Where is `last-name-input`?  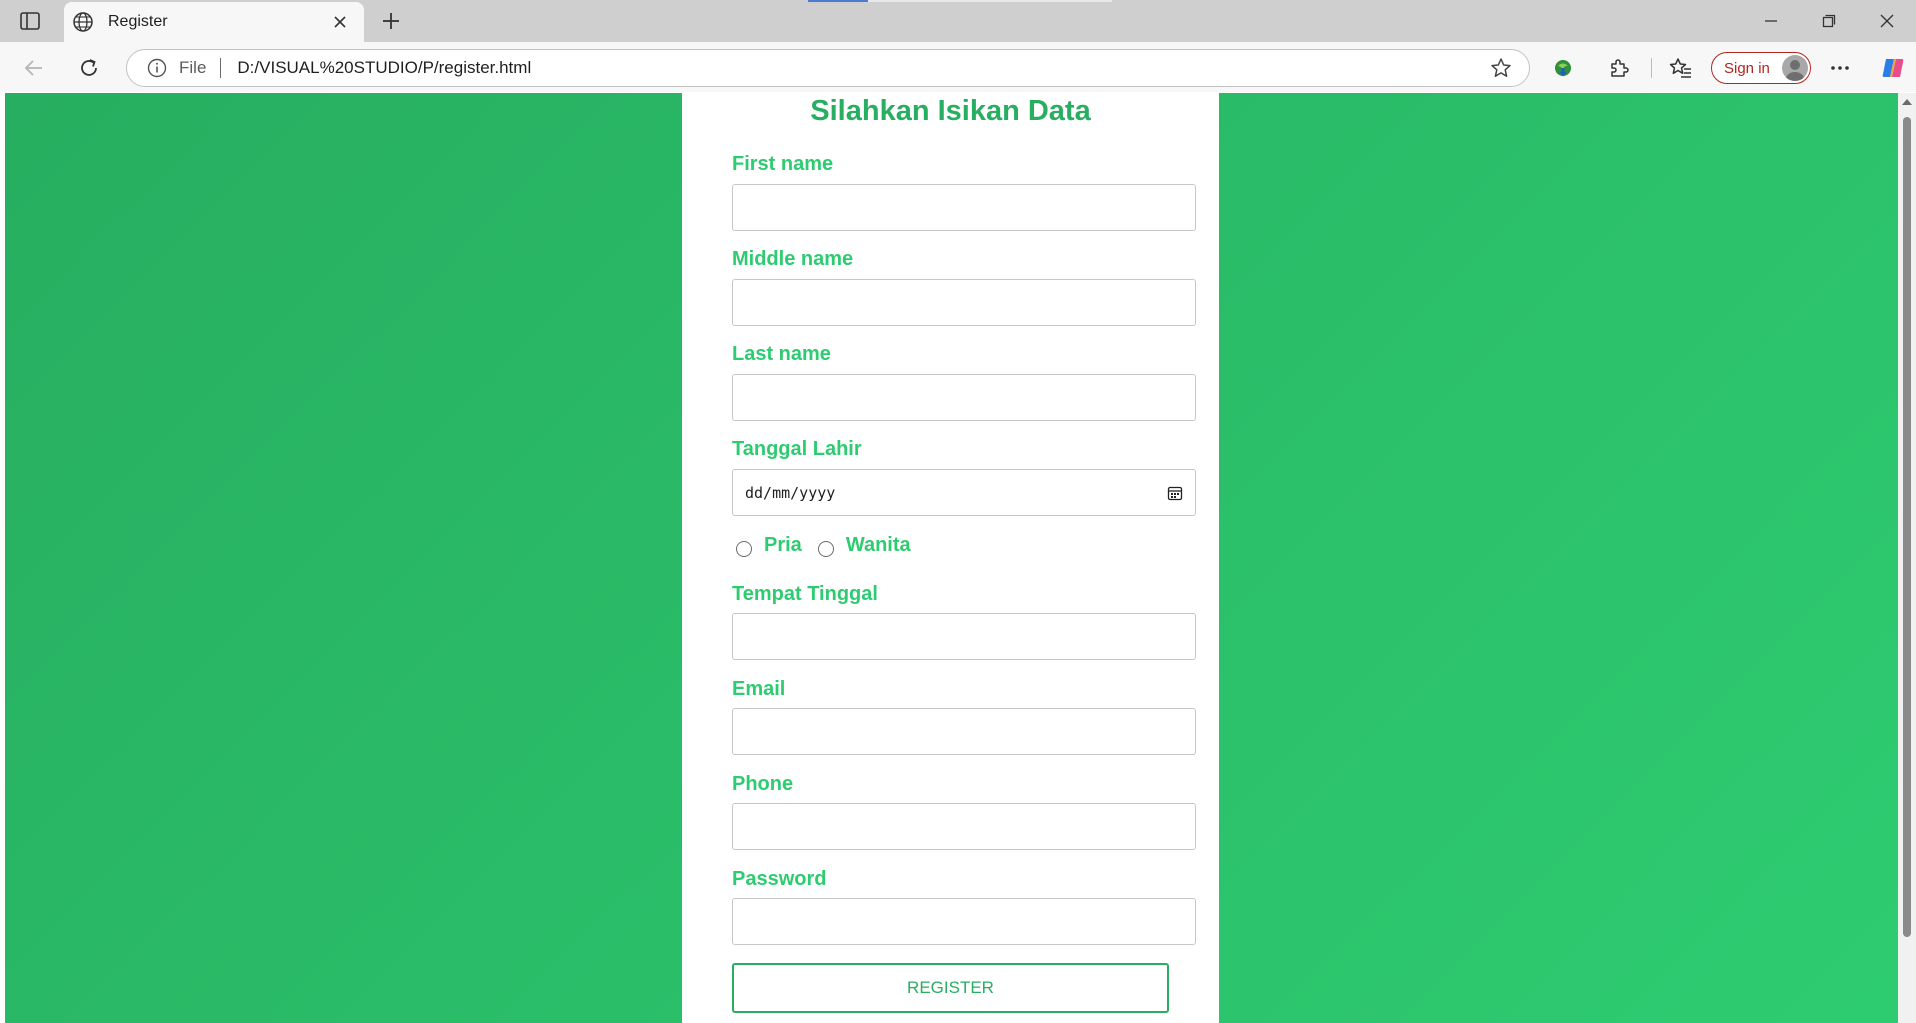
last-name-input is located at coordinates (964, 397).